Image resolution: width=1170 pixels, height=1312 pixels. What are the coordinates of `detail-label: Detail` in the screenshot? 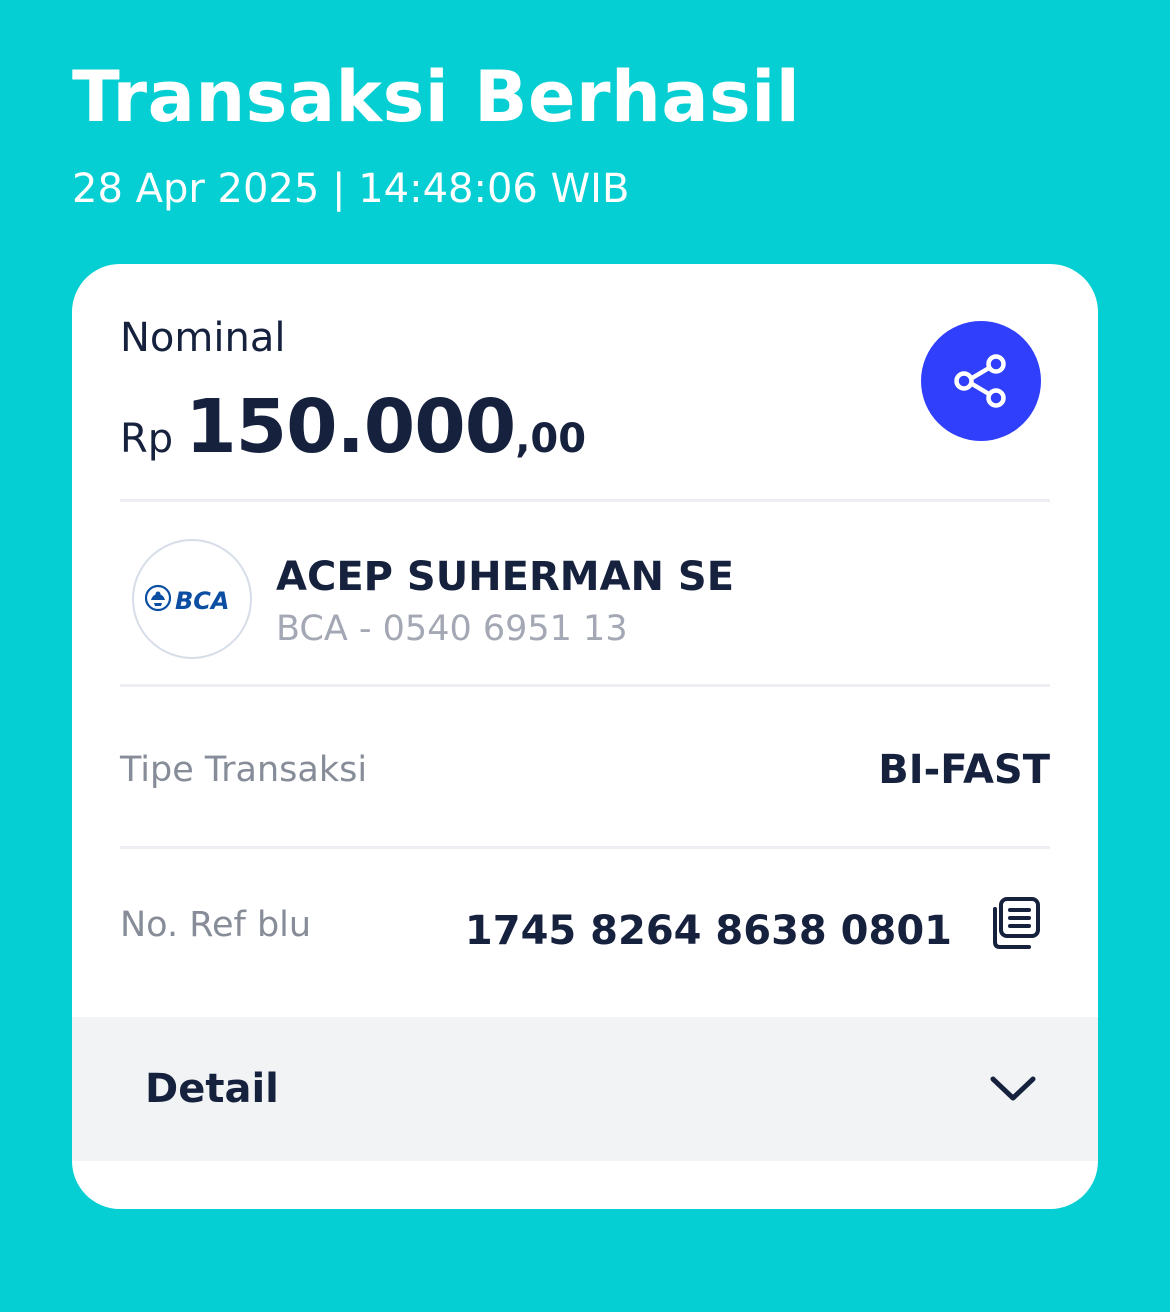 It's located at (212, 1089).